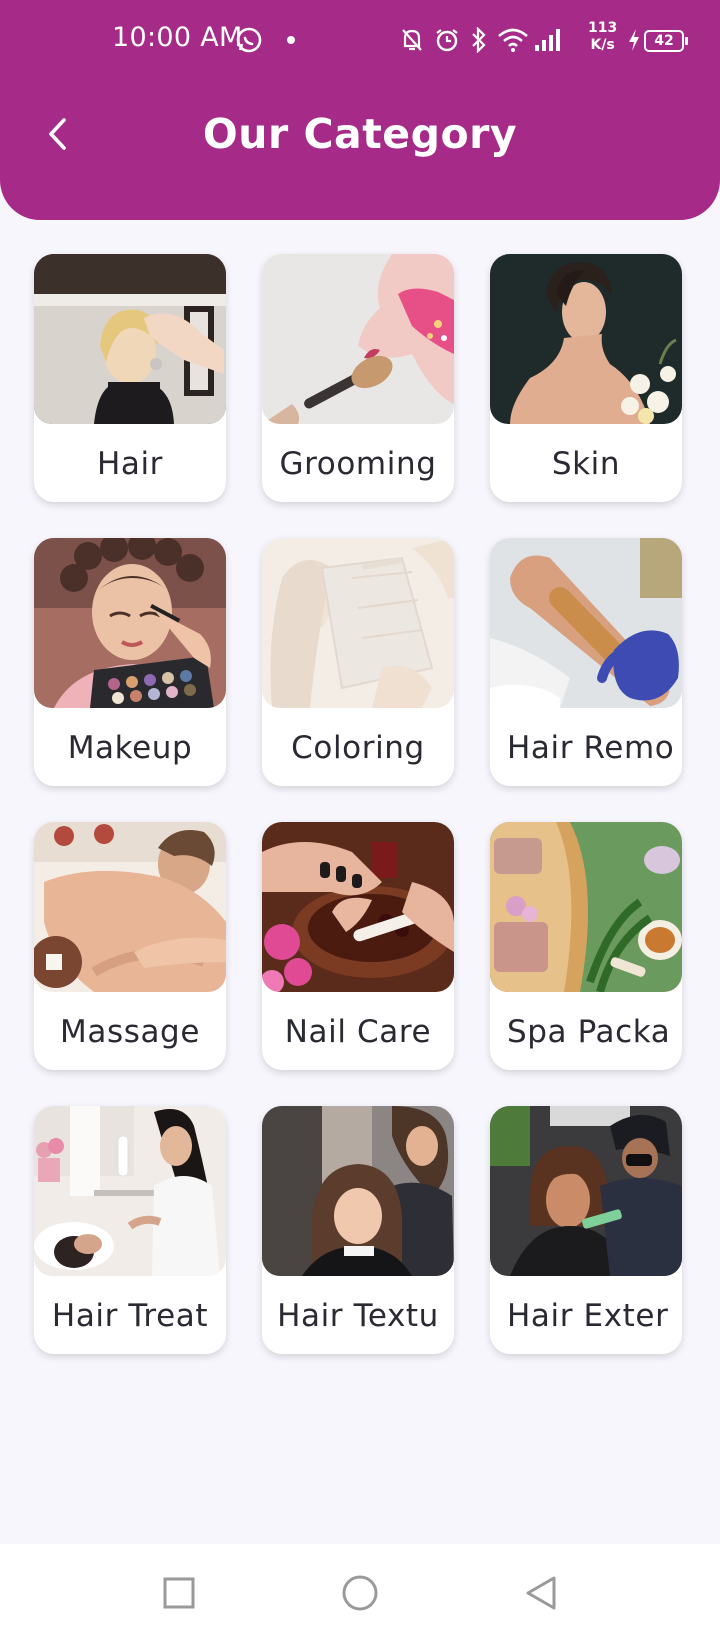 Image resolution: width=720 pixels, height=1640 pixels. I want to click on category-card-nail-care: Nail Care, so click(358, 946).